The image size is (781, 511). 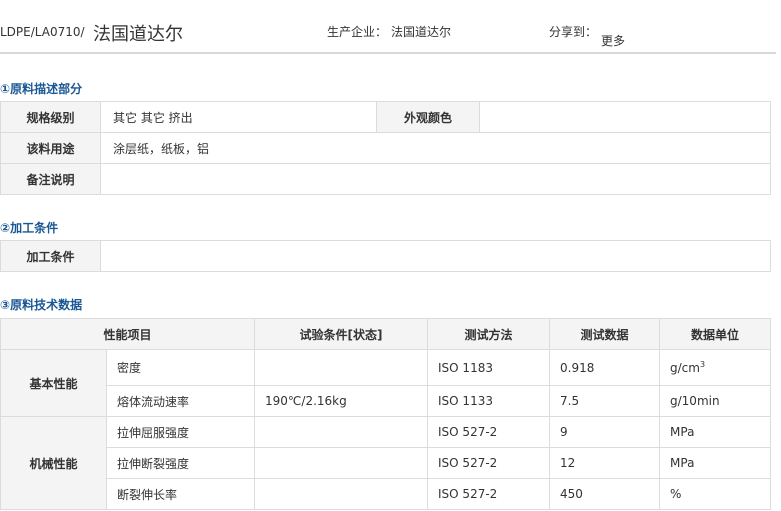 I want to click on table-row: 基本性能 密度 ISO 1183 0.918 g/cm3, so click(x=386, y=383).